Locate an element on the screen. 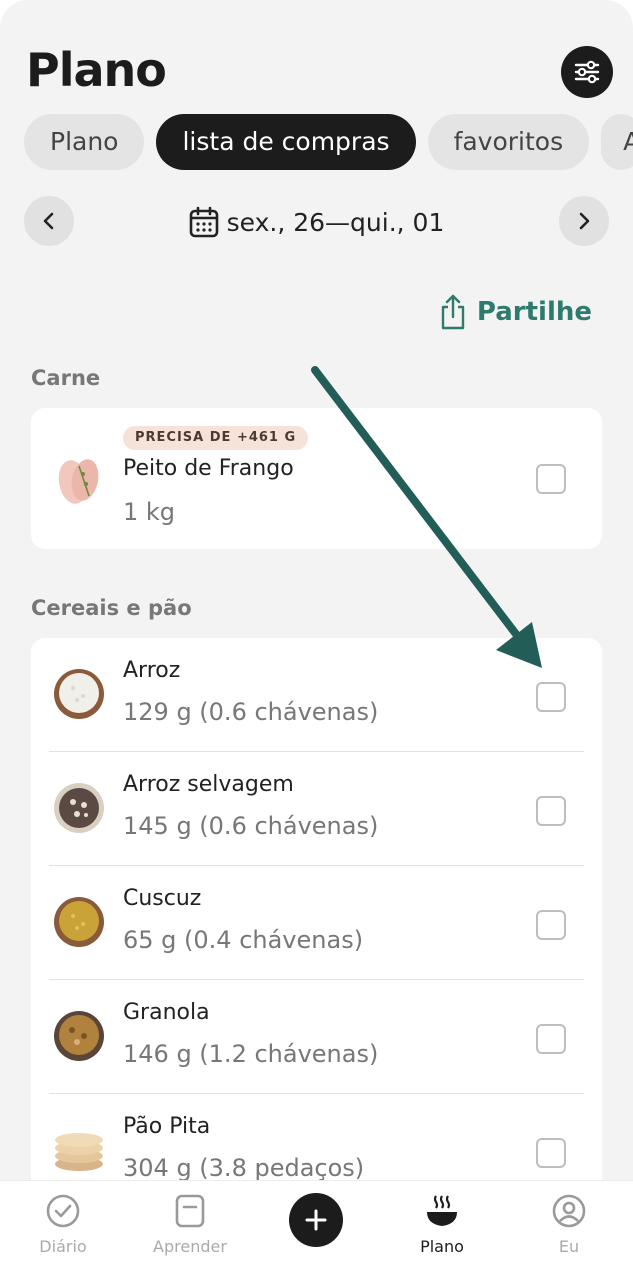  item-name: Cuscuz is located at coordinates (162, 898).